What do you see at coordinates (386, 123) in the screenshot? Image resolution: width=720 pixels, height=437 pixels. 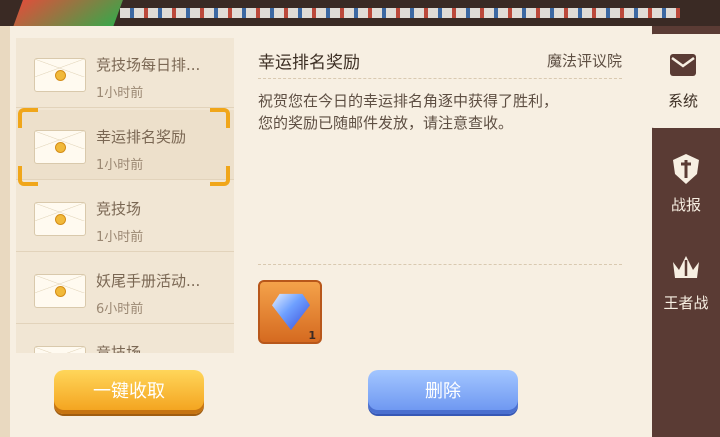 I see `mail-body-line: 您的奖励已随邮件发放，请注意查收。` at bounding box center [386, 123].